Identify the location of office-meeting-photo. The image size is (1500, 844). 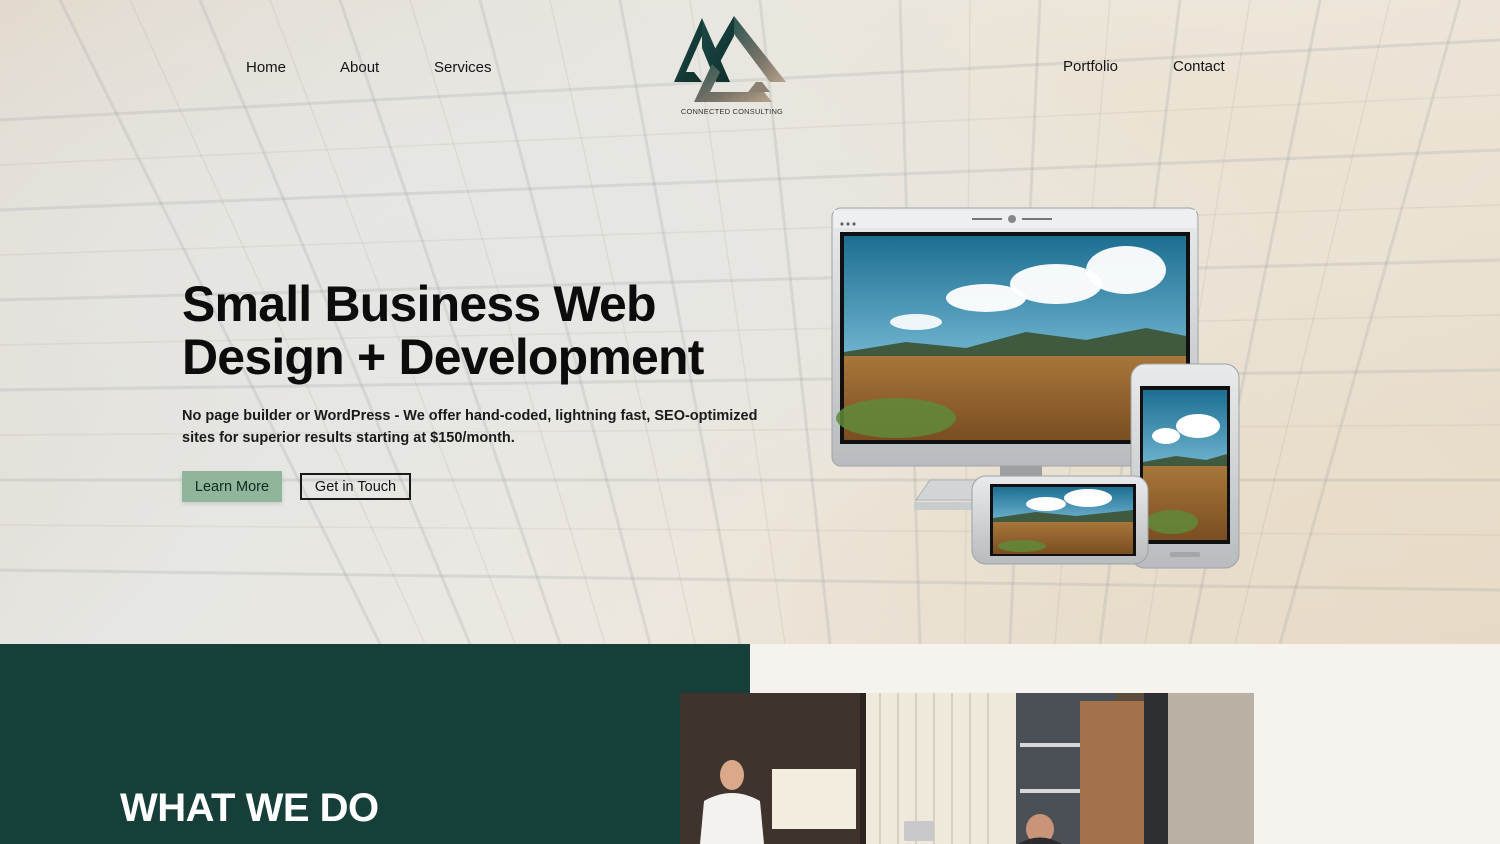
(967, 768).